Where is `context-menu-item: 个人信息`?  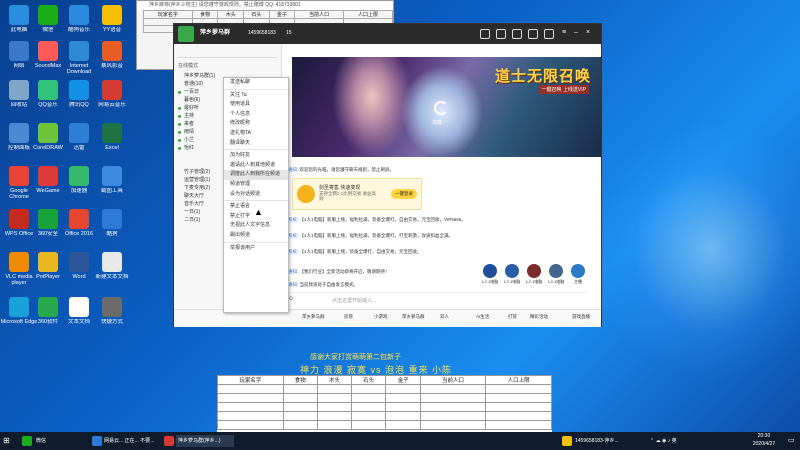
context-menu-item: 个人信息 is located at coordinates (256, 115).